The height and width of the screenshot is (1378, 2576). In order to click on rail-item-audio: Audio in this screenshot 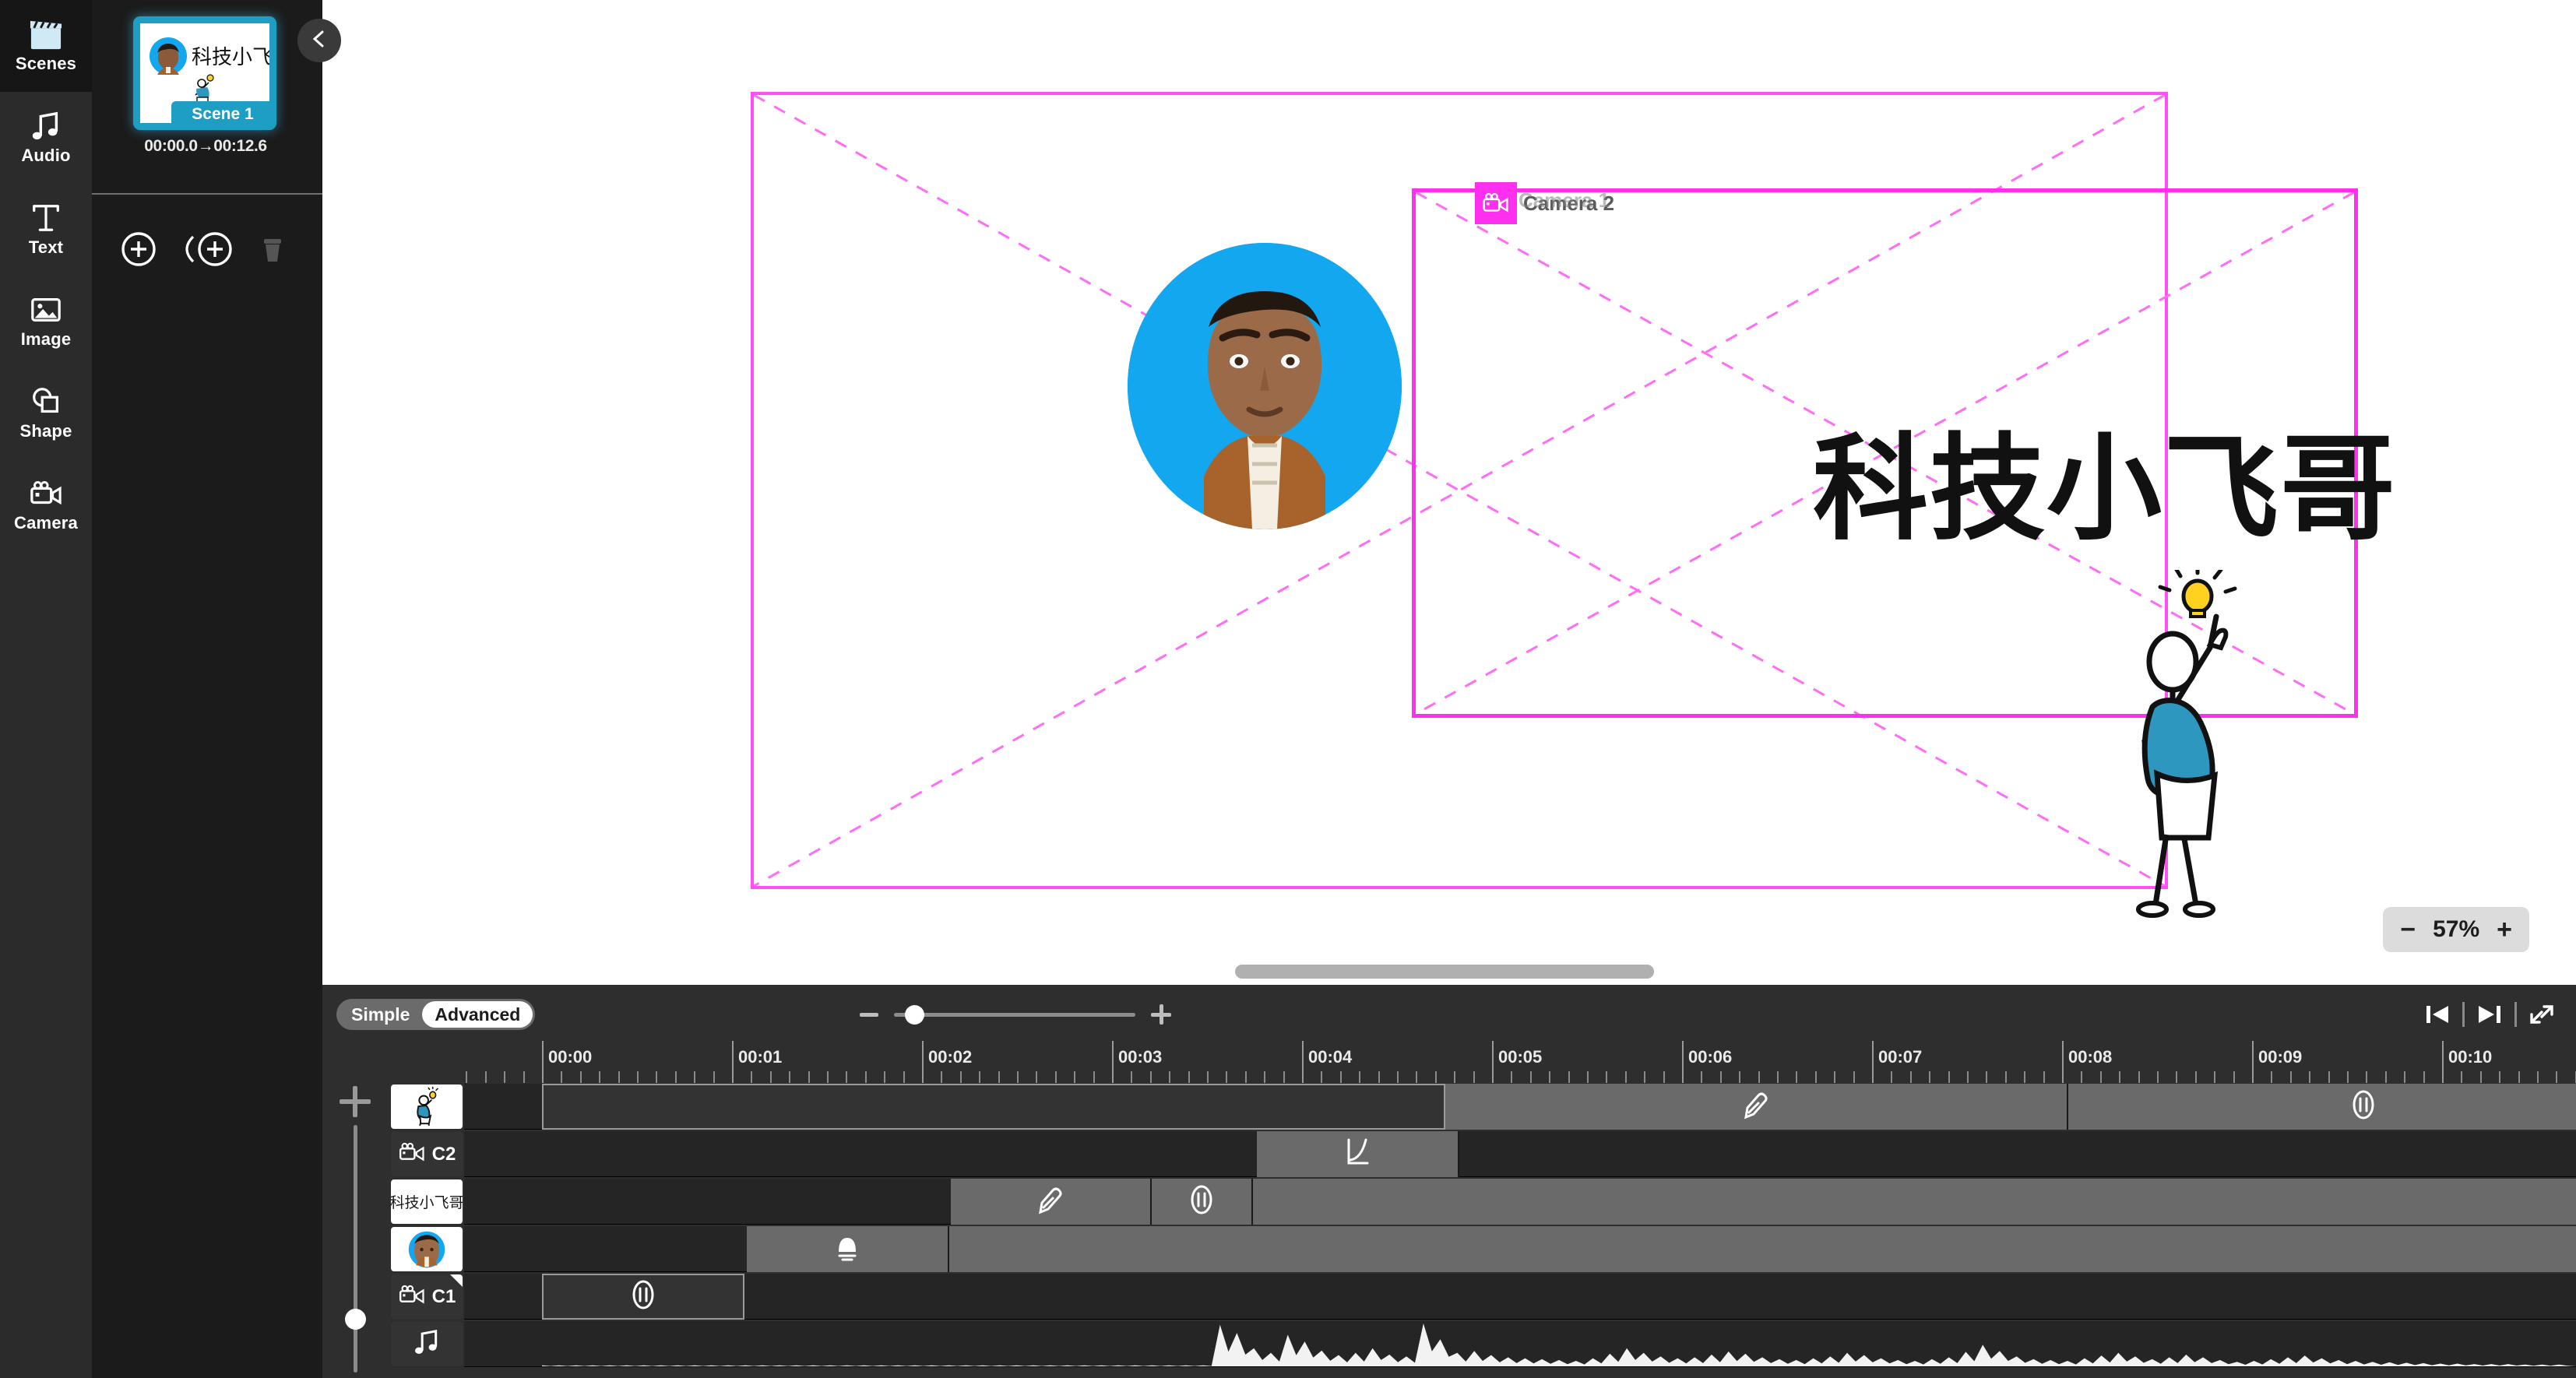, I will do `click(46, 138)`.